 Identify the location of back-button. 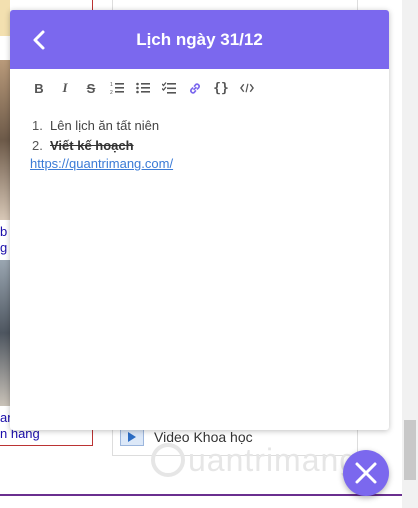
(40, 40).